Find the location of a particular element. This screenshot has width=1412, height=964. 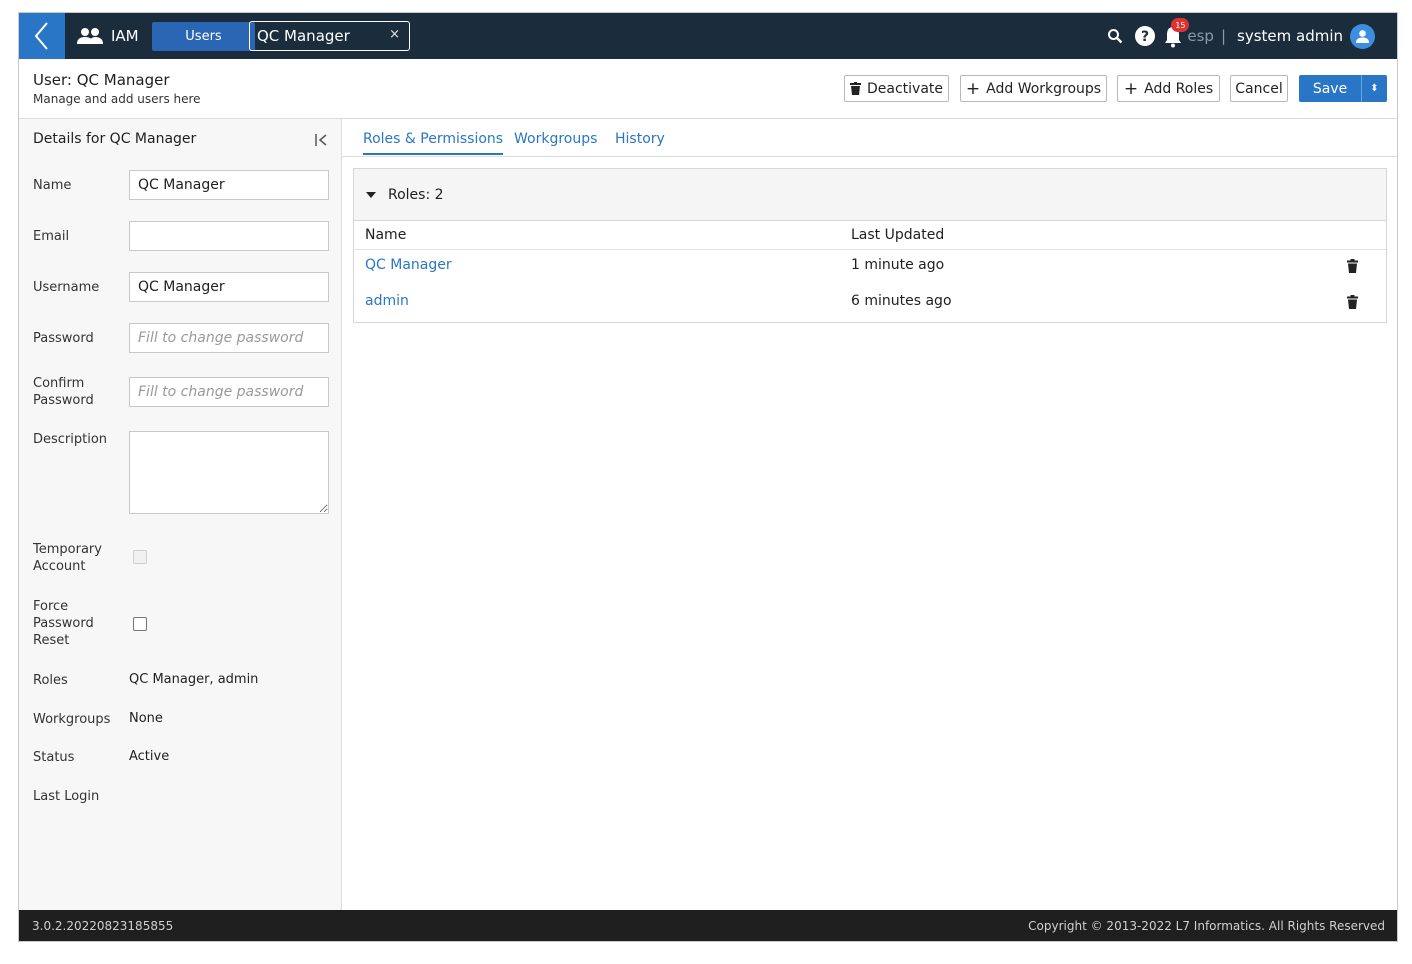

workgroups-label: Workgroups is located at coordinates (72, 719).